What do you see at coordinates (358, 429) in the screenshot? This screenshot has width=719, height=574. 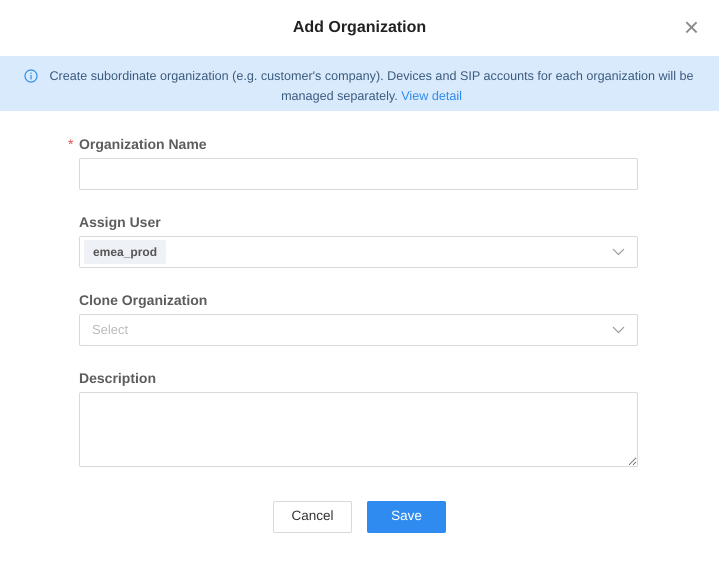 I see `description-field` at bounding box center [358, 429].